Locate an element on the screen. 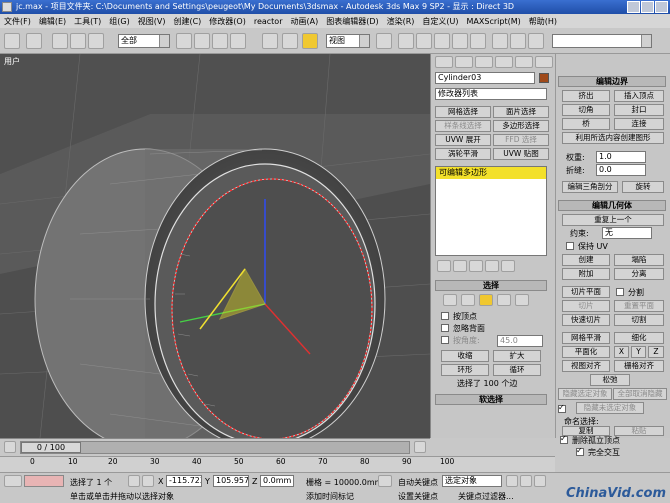 This screenshot has height=503, width=670. select-object-icon is located at coordinates (184, 41).